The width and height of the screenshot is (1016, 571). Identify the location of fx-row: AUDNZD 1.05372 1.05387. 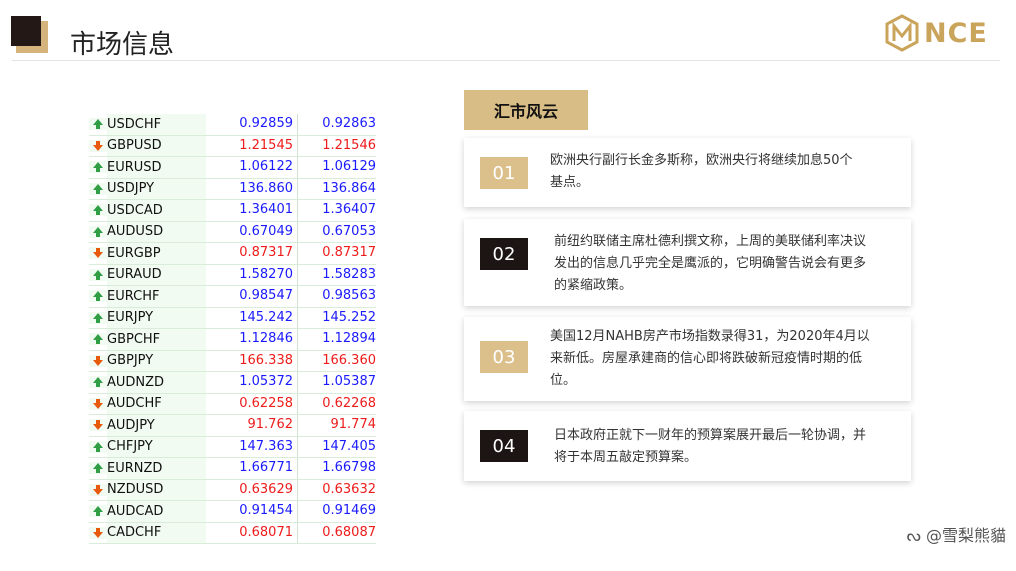
(232, 383).